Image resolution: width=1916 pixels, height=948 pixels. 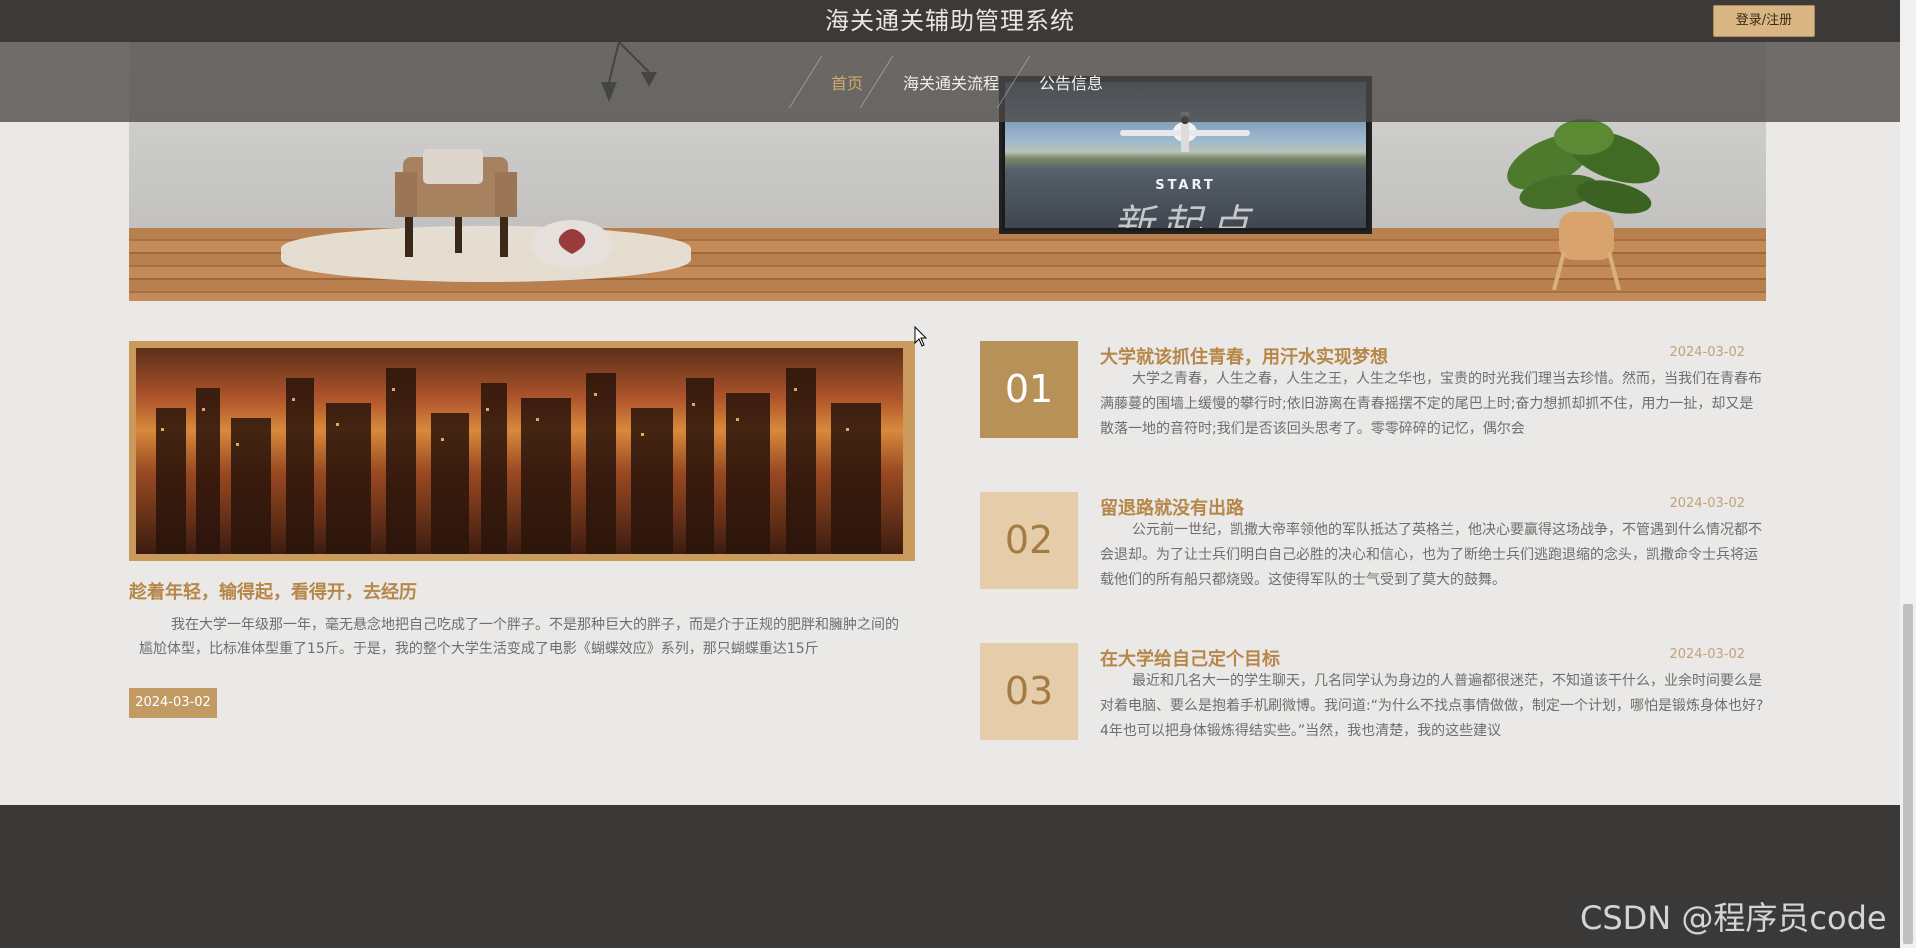 I want to click on city-night-image, so click(x=519, y=451).